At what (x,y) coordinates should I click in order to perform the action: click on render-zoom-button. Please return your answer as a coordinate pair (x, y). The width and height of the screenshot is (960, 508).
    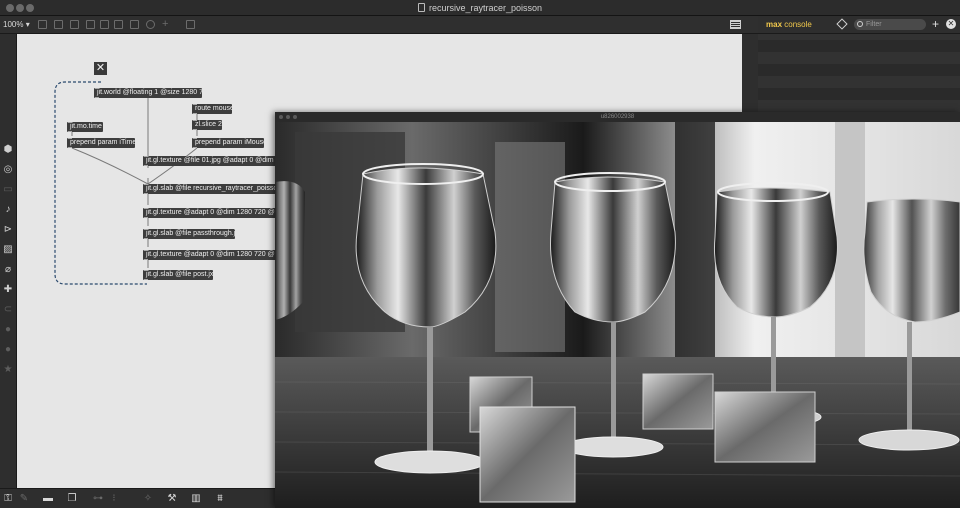
    Looking at the image, I should click on (295, 117).